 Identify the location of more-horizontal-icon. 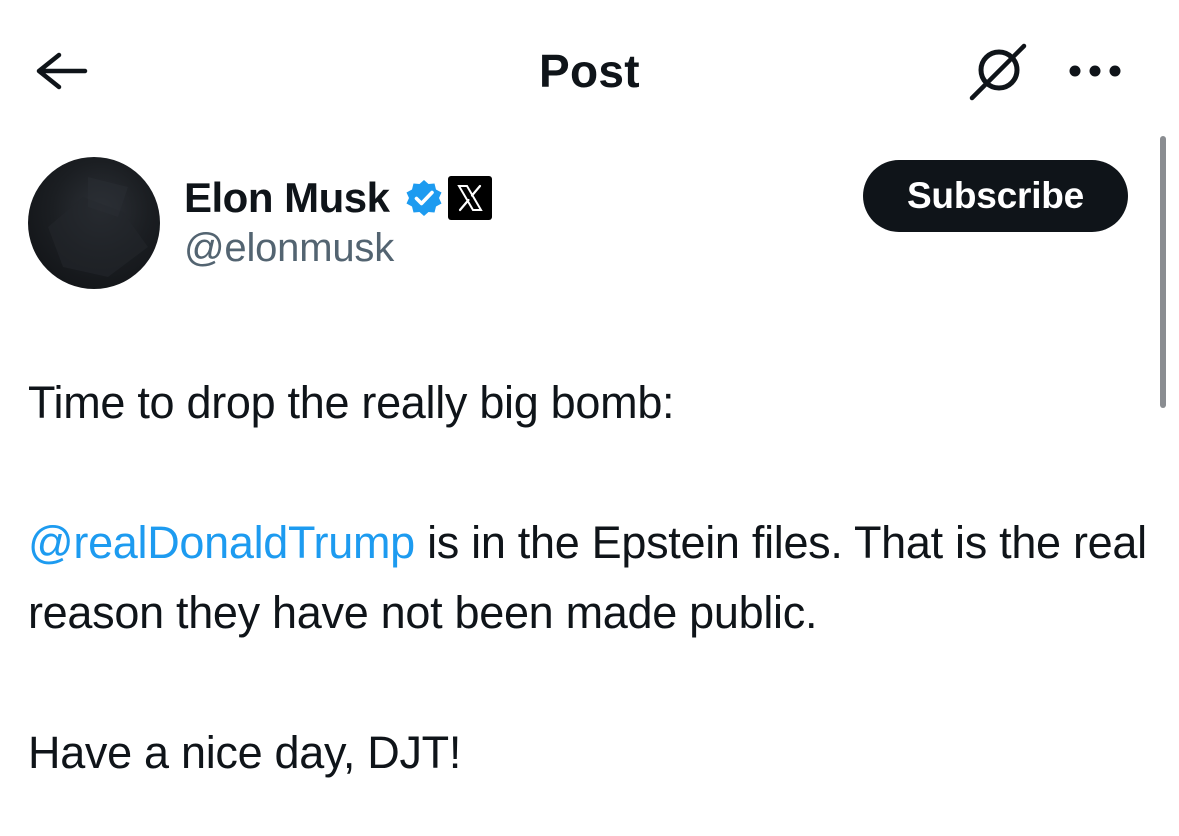
(1095, 71).